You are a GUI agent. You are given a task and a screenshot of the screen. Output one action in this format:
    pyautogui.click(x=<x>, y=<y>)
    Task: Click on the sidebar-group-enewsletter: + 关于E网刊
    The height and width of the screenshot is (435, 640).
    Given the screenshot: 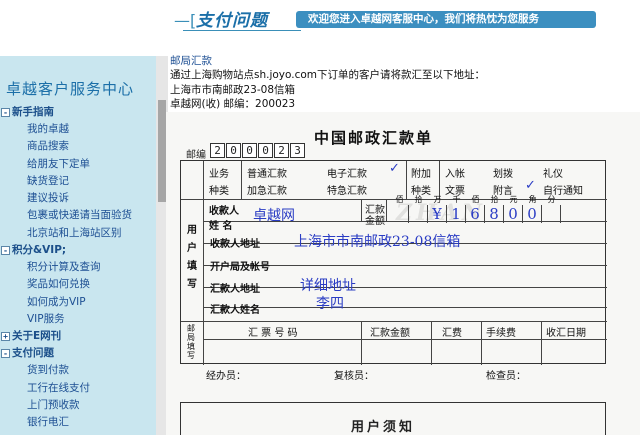 What is the action you would take?
    pyautogui.click(x=78, y=336)
    